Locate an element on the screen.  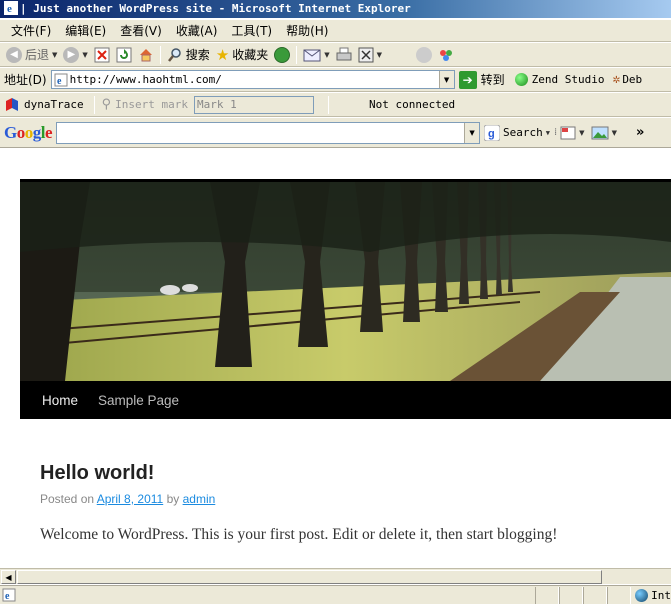
edit-button: ▼ is located at coordinates (370, 55).